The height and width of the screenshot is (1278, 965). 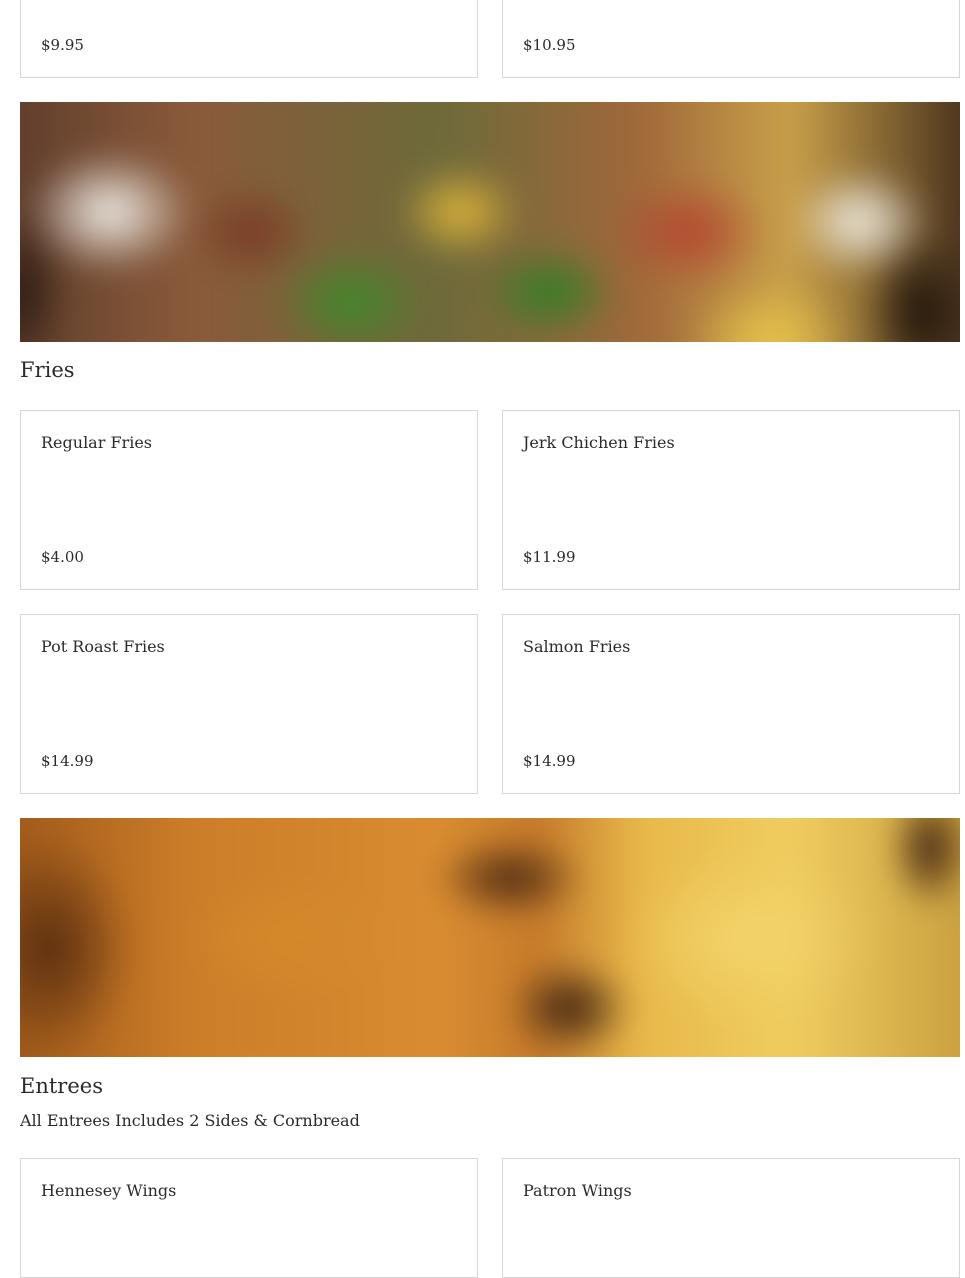 What do you see at coordinates (731, 500) in the screenshot?
I see `menu-item-card: Jerk Chichen Fries $11.99` at bounding box center [731, 500].